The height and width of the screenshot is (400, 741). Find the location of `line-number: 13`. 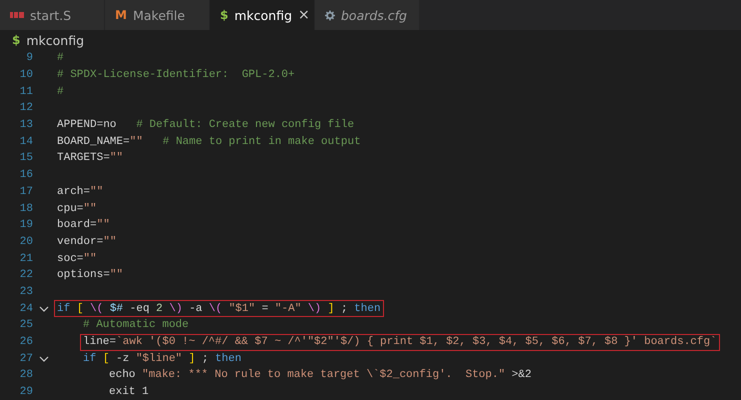

line-number: 13 is located at coordinates (25, 125).